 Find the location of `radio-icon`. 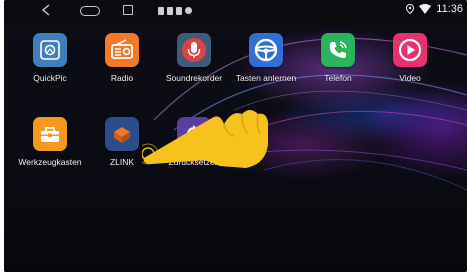

radio-icon is located at coordinates (122, 50).